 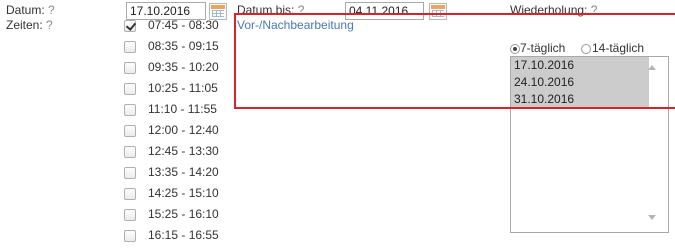 I want to click on datum-label: Datum: ?, so click(x=30, y=10).